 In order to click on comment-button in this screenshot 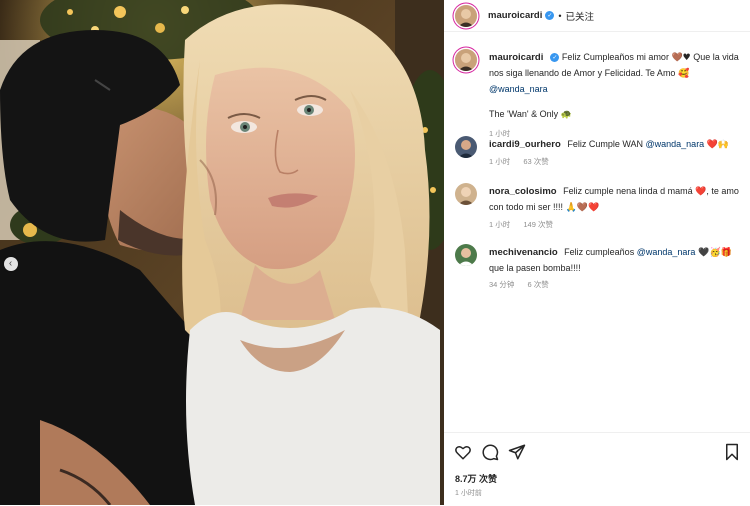, I will do `click(490, 454)`.